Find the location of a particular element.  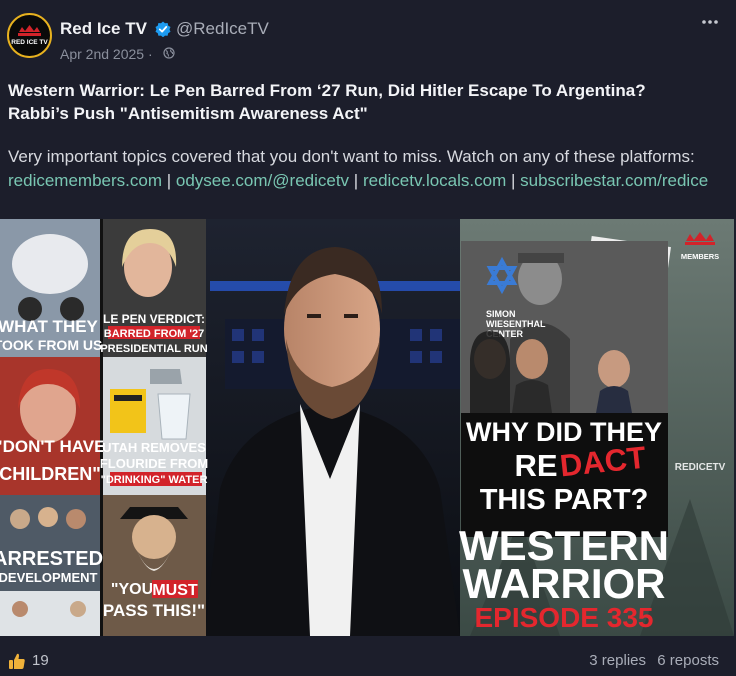

author-handle: @RedIceTV is located at coordinates (222, 29).